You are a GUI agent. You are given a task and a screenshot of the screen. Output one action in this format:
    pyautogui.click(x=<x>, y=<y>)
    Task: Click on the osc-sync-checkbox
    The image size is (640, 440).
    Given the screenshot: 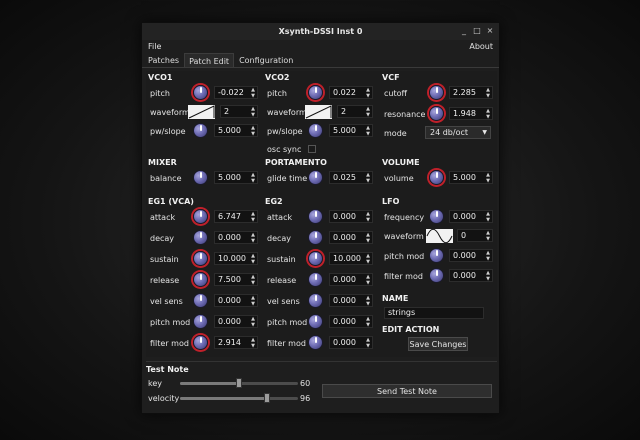 What is the action you would take?
    pyautogui.click(x=312, y=149)
    